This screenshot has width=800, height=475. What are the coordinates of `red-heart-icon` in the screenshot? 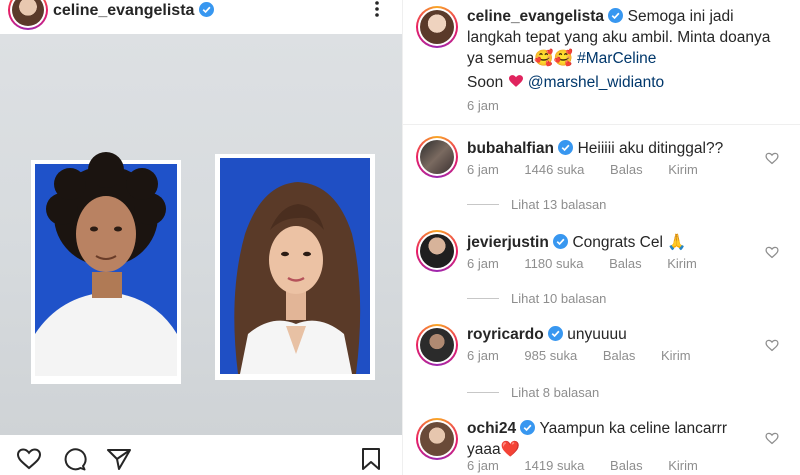 It's located at (515, 81).